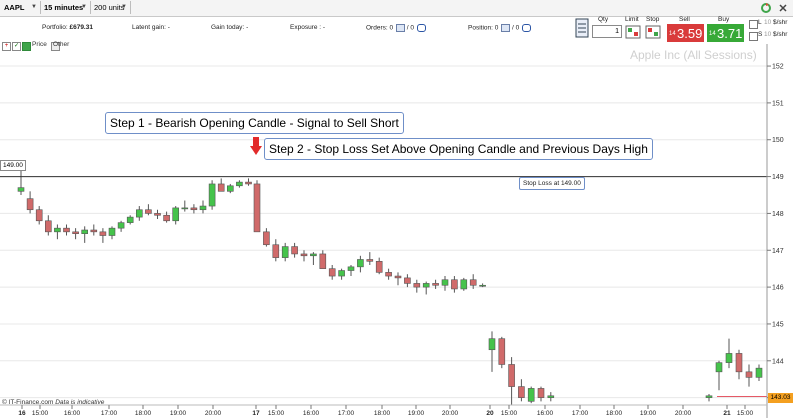 The height and width of the screenshot is (418, 793). Describe the element at coordinates (672, 34) in the screenshot. I see `sell-price-prefix: 14` at that location.